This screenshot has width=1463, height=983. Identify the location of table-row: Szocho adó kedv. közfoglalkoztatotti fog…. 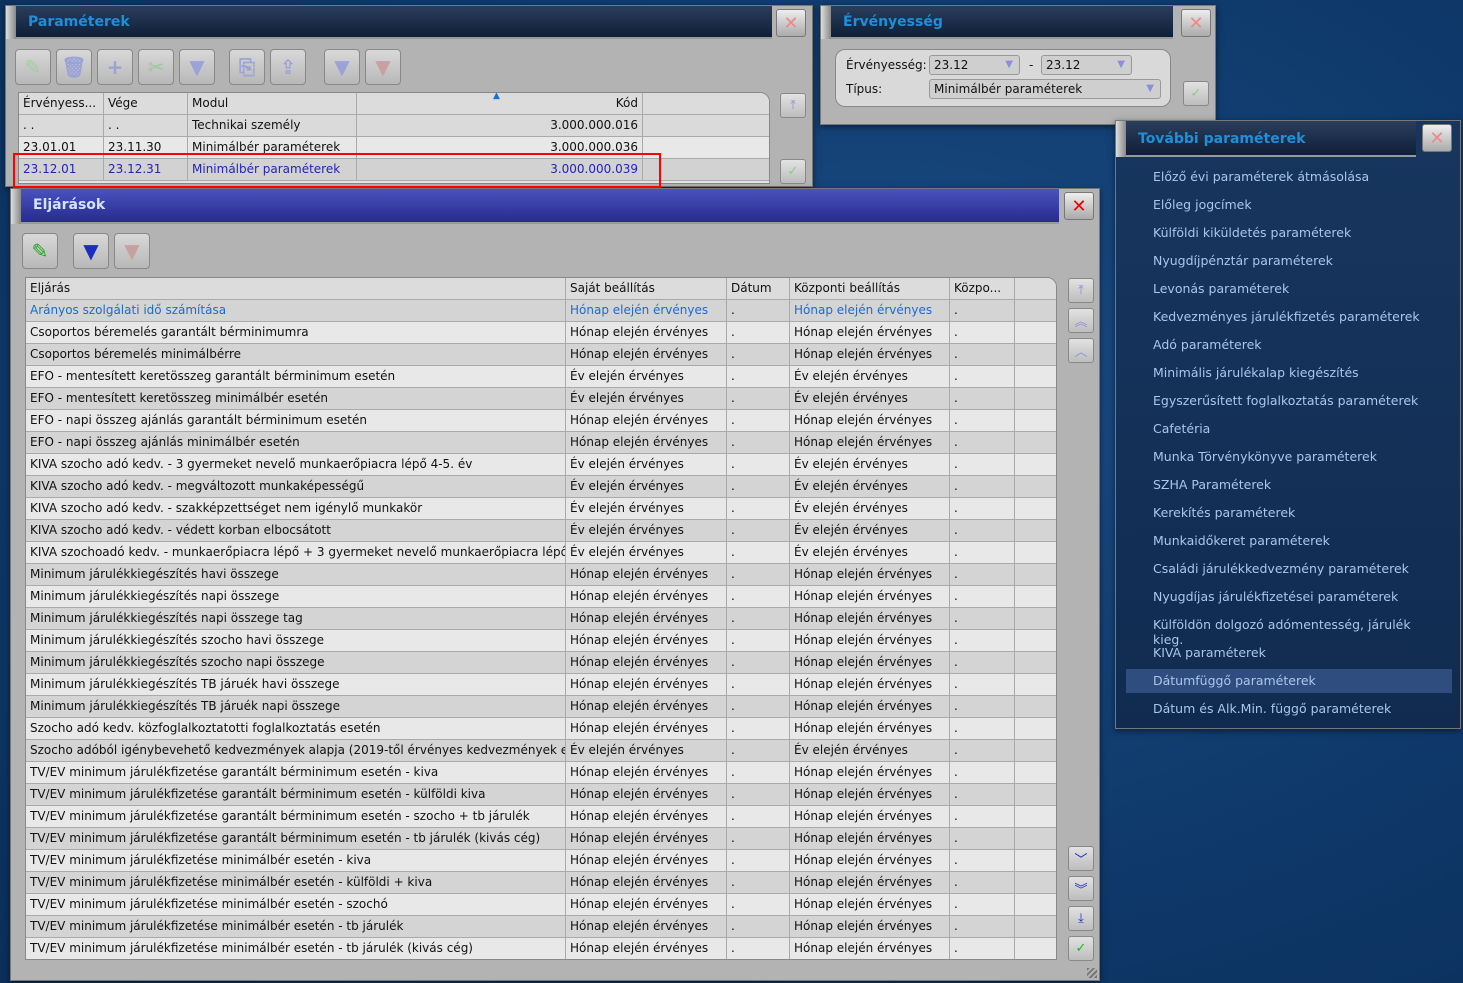
(541, 729).